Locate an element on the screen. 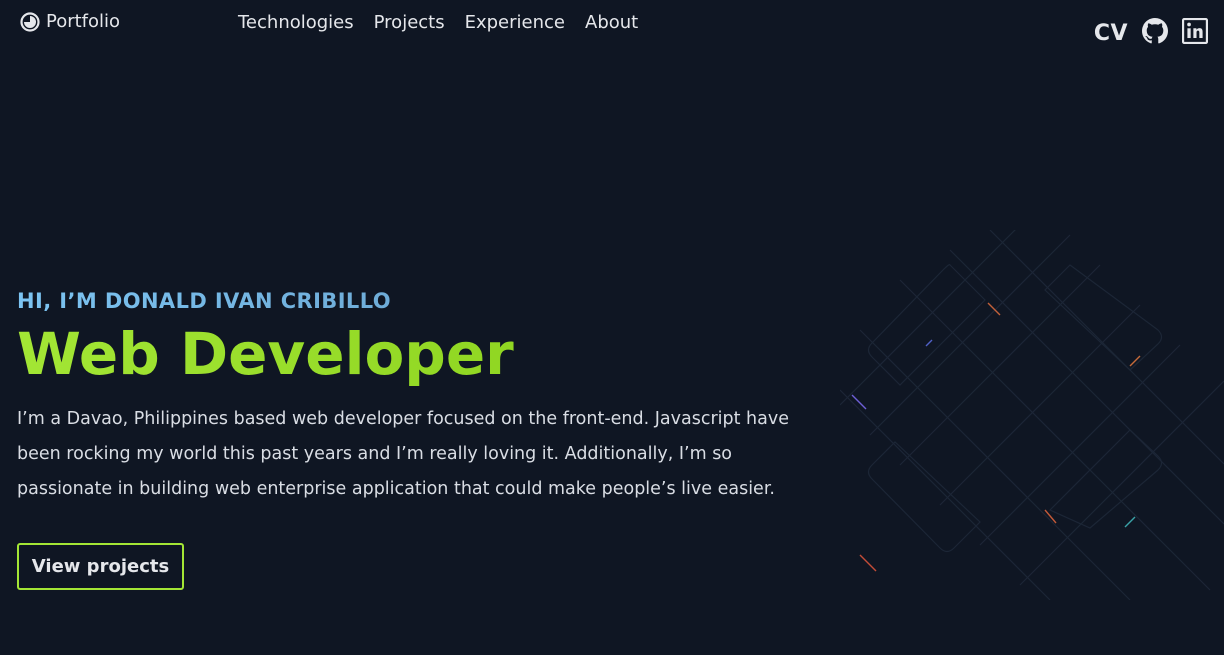 The image size is (1224, 655). linkedin-link is located at coordinates (1195, 33).